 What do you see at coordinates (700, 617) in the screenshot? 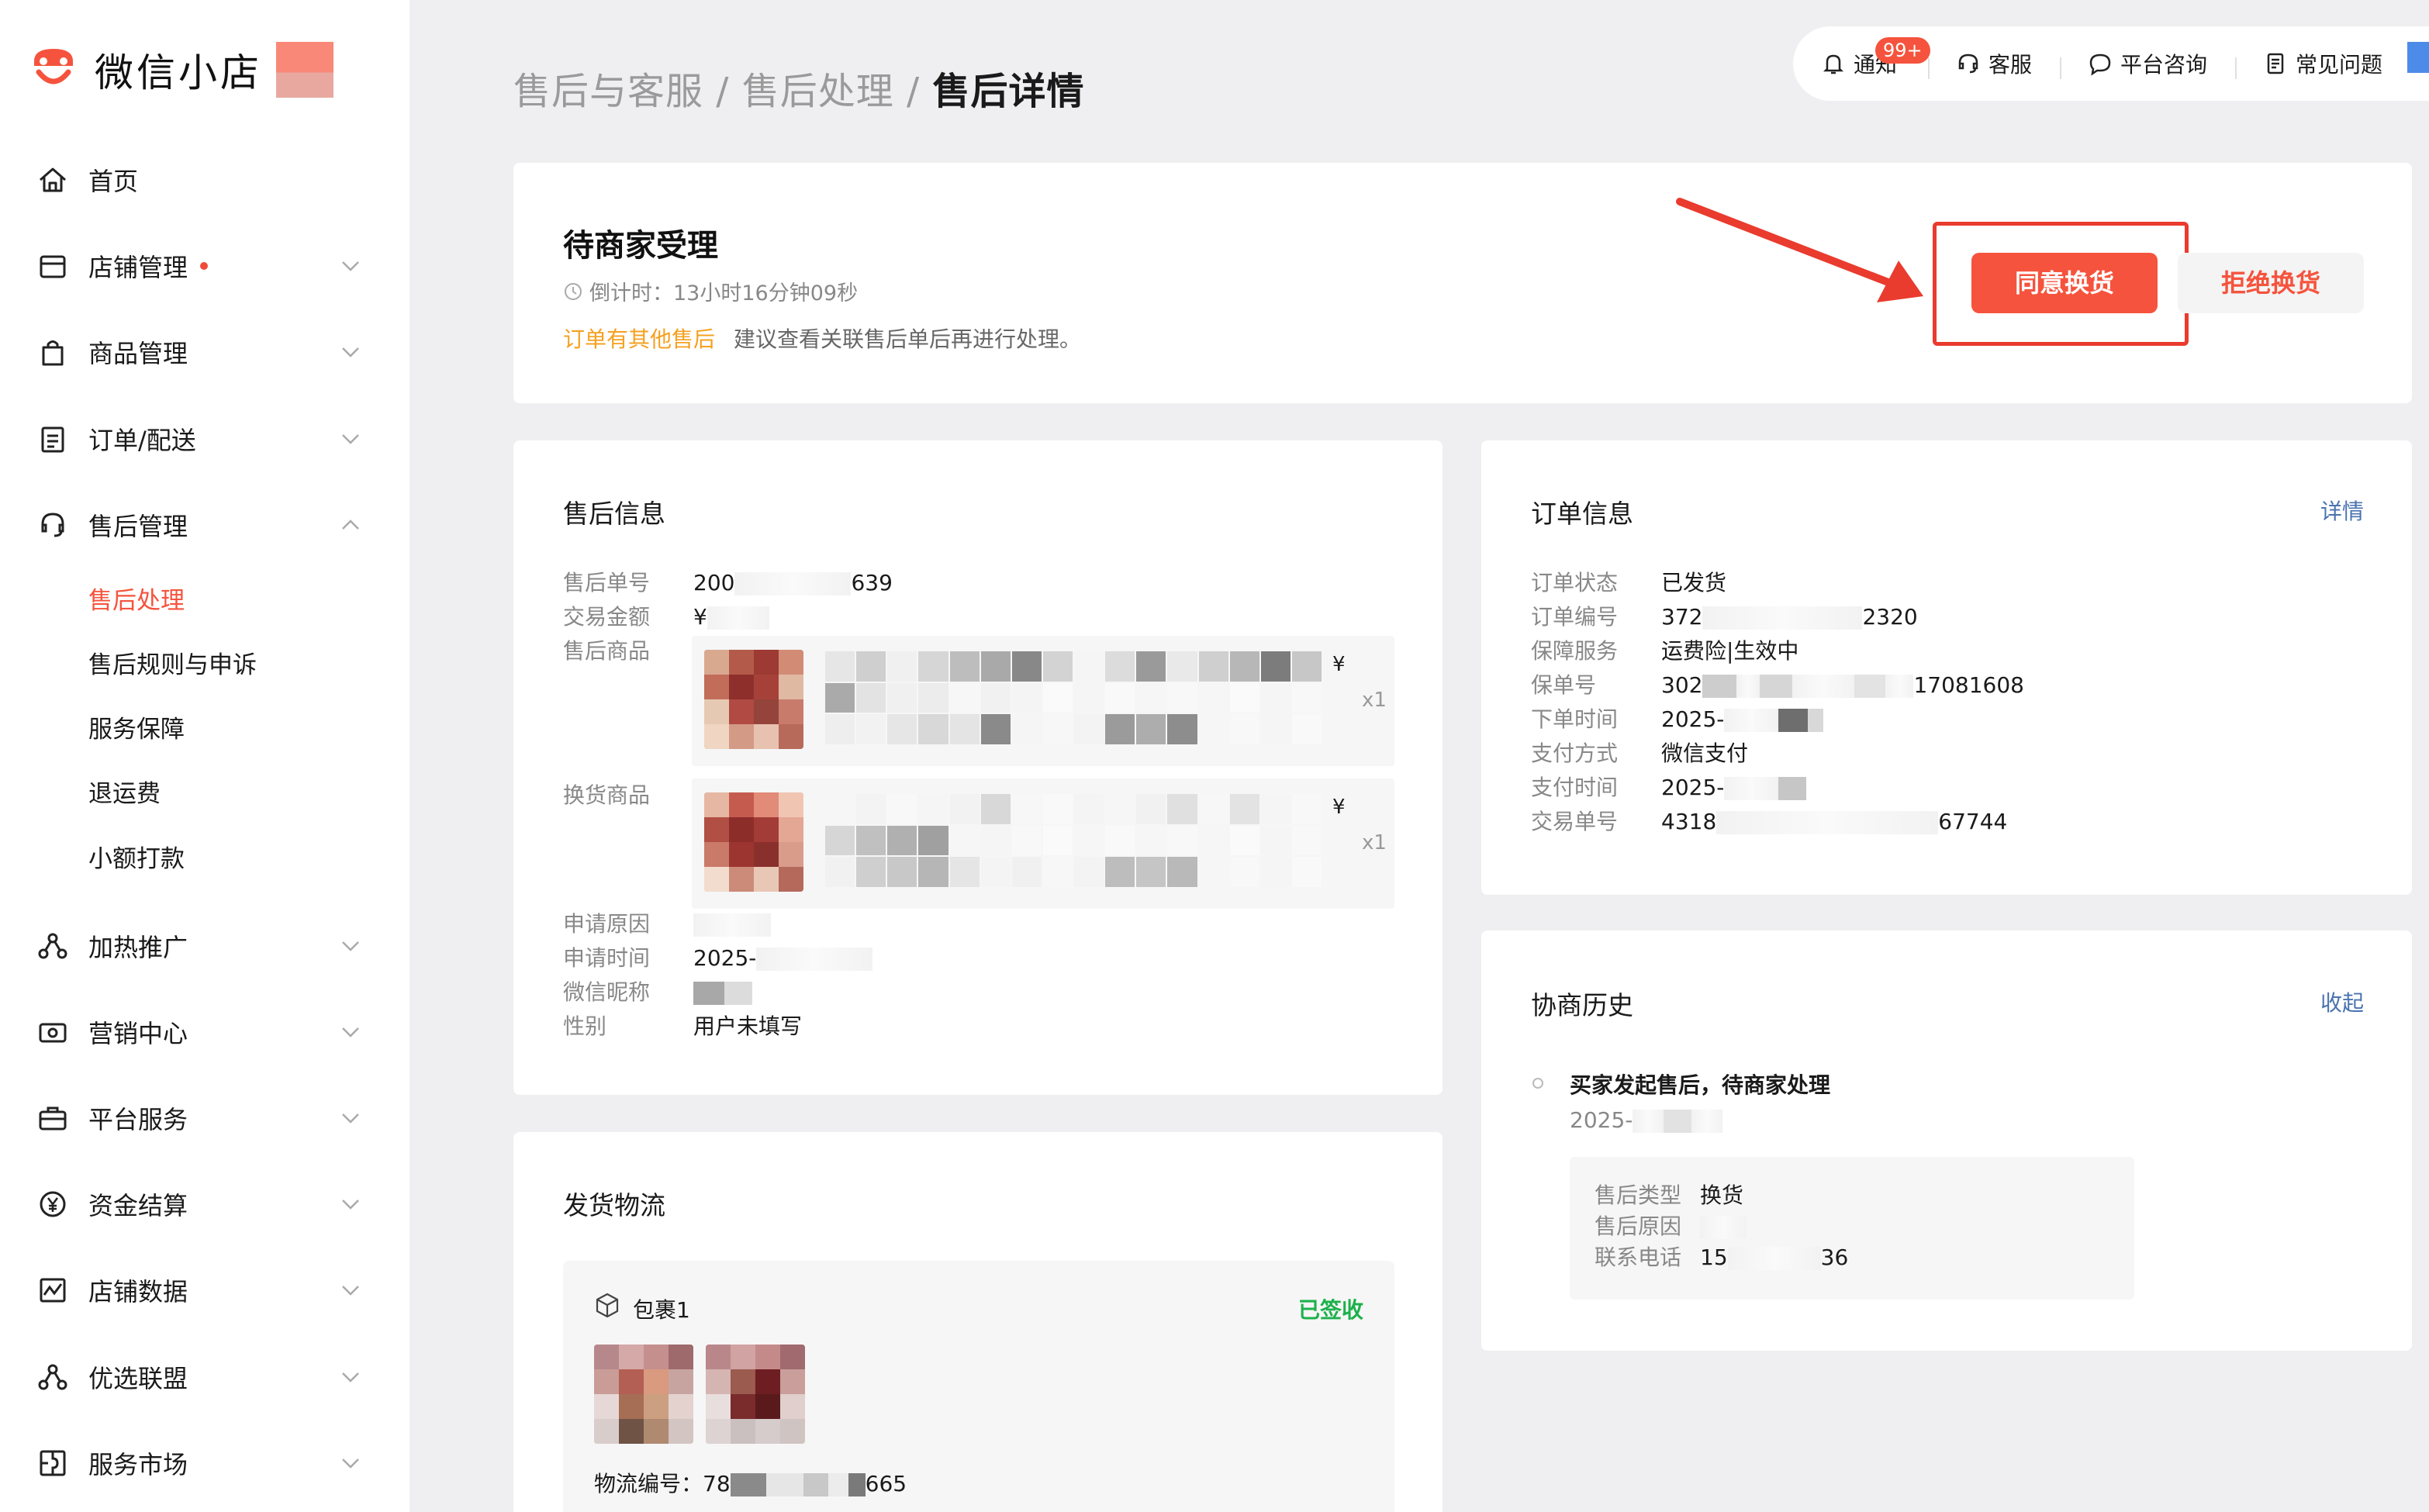
I see `trade-amount: ¥` at bounding box center [700, 617].